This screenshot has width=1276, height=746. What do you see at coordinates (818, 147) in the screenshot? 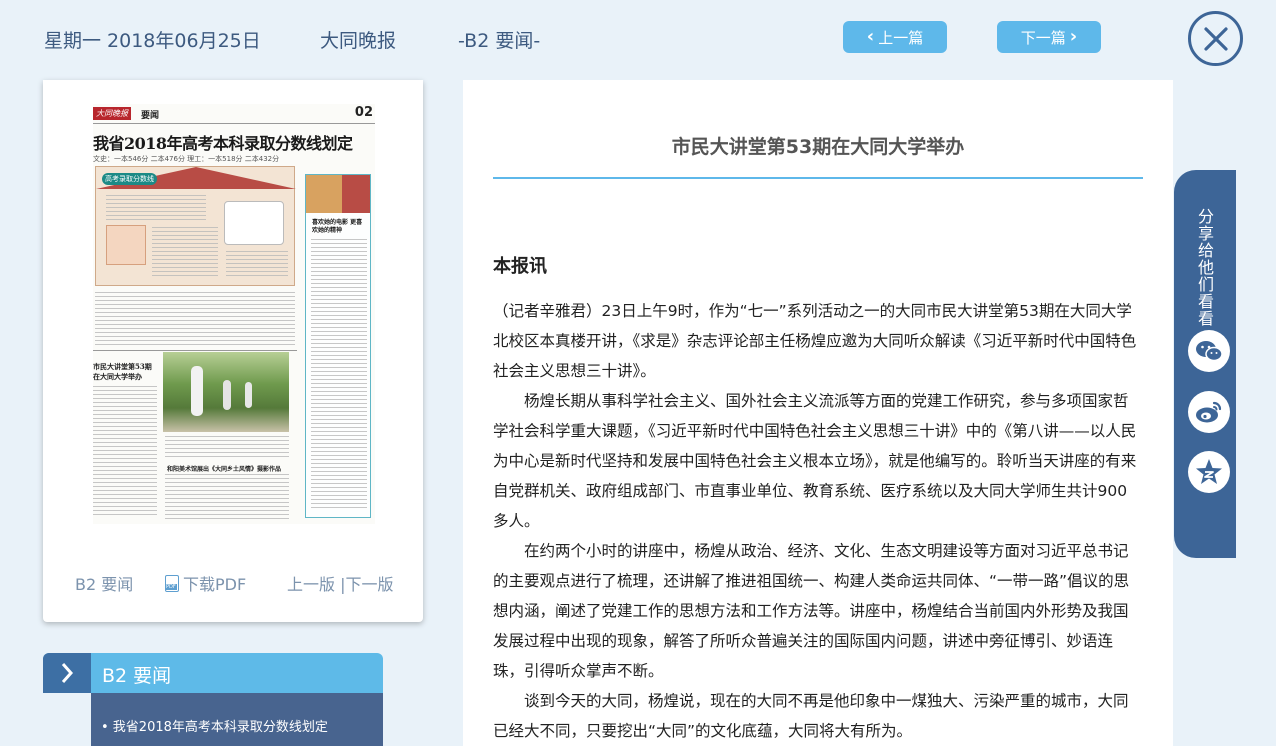
I see `article-title: 市民大讲堂第53期在大同大学举办` at bounding box center [818, 147].